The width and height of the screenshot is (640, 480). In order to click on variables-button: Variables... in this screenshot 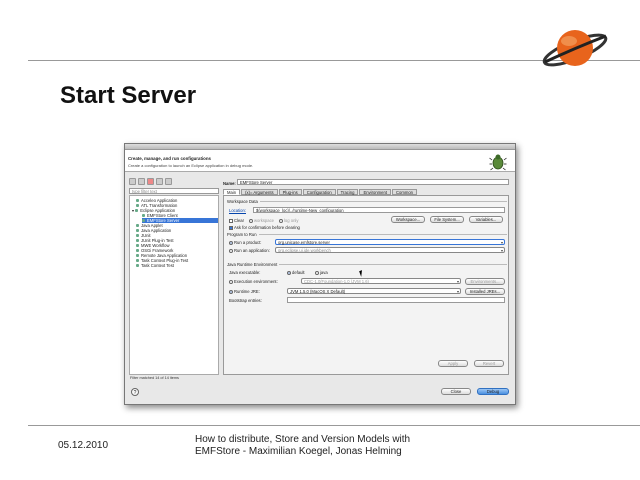, I will do `click(486, 219)`.